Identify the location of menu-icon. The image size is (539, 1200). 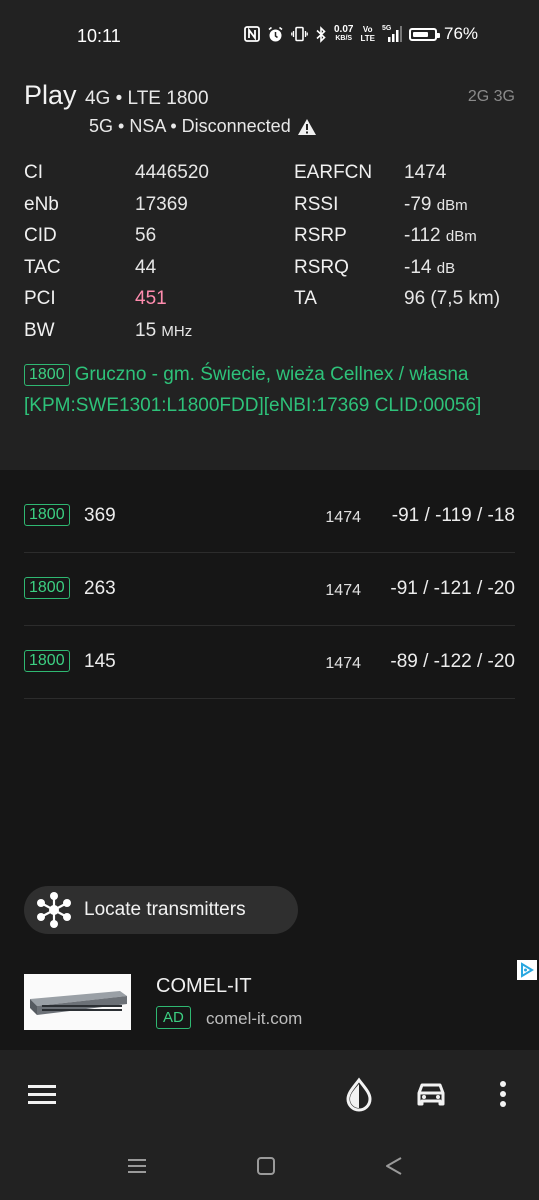
(42, 1094).